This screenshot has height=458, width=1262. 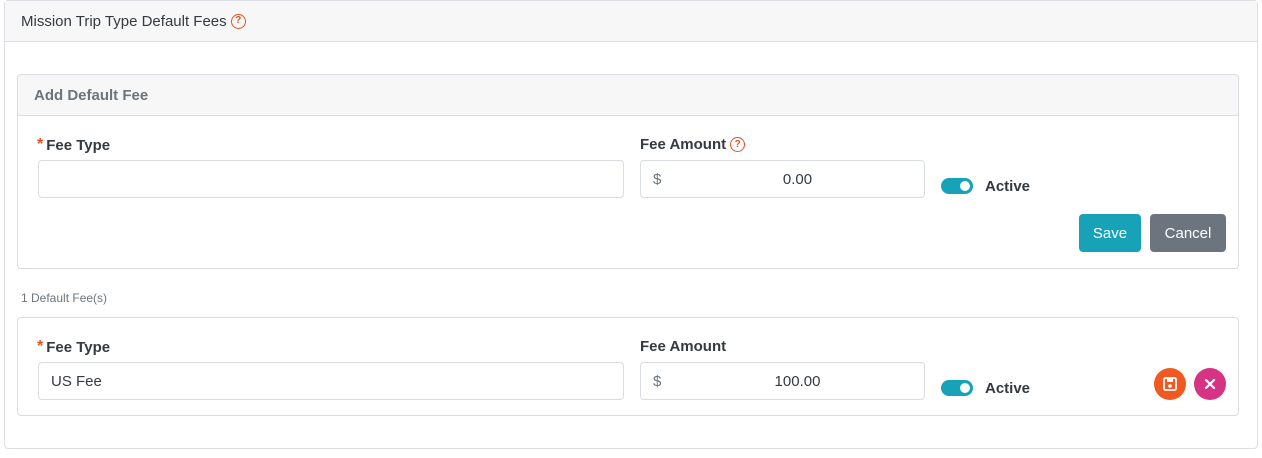 What do you see at coordinates (657, 179) in the screenshot?
I see `currency-symbol: $` at bounding box center [657, 179].